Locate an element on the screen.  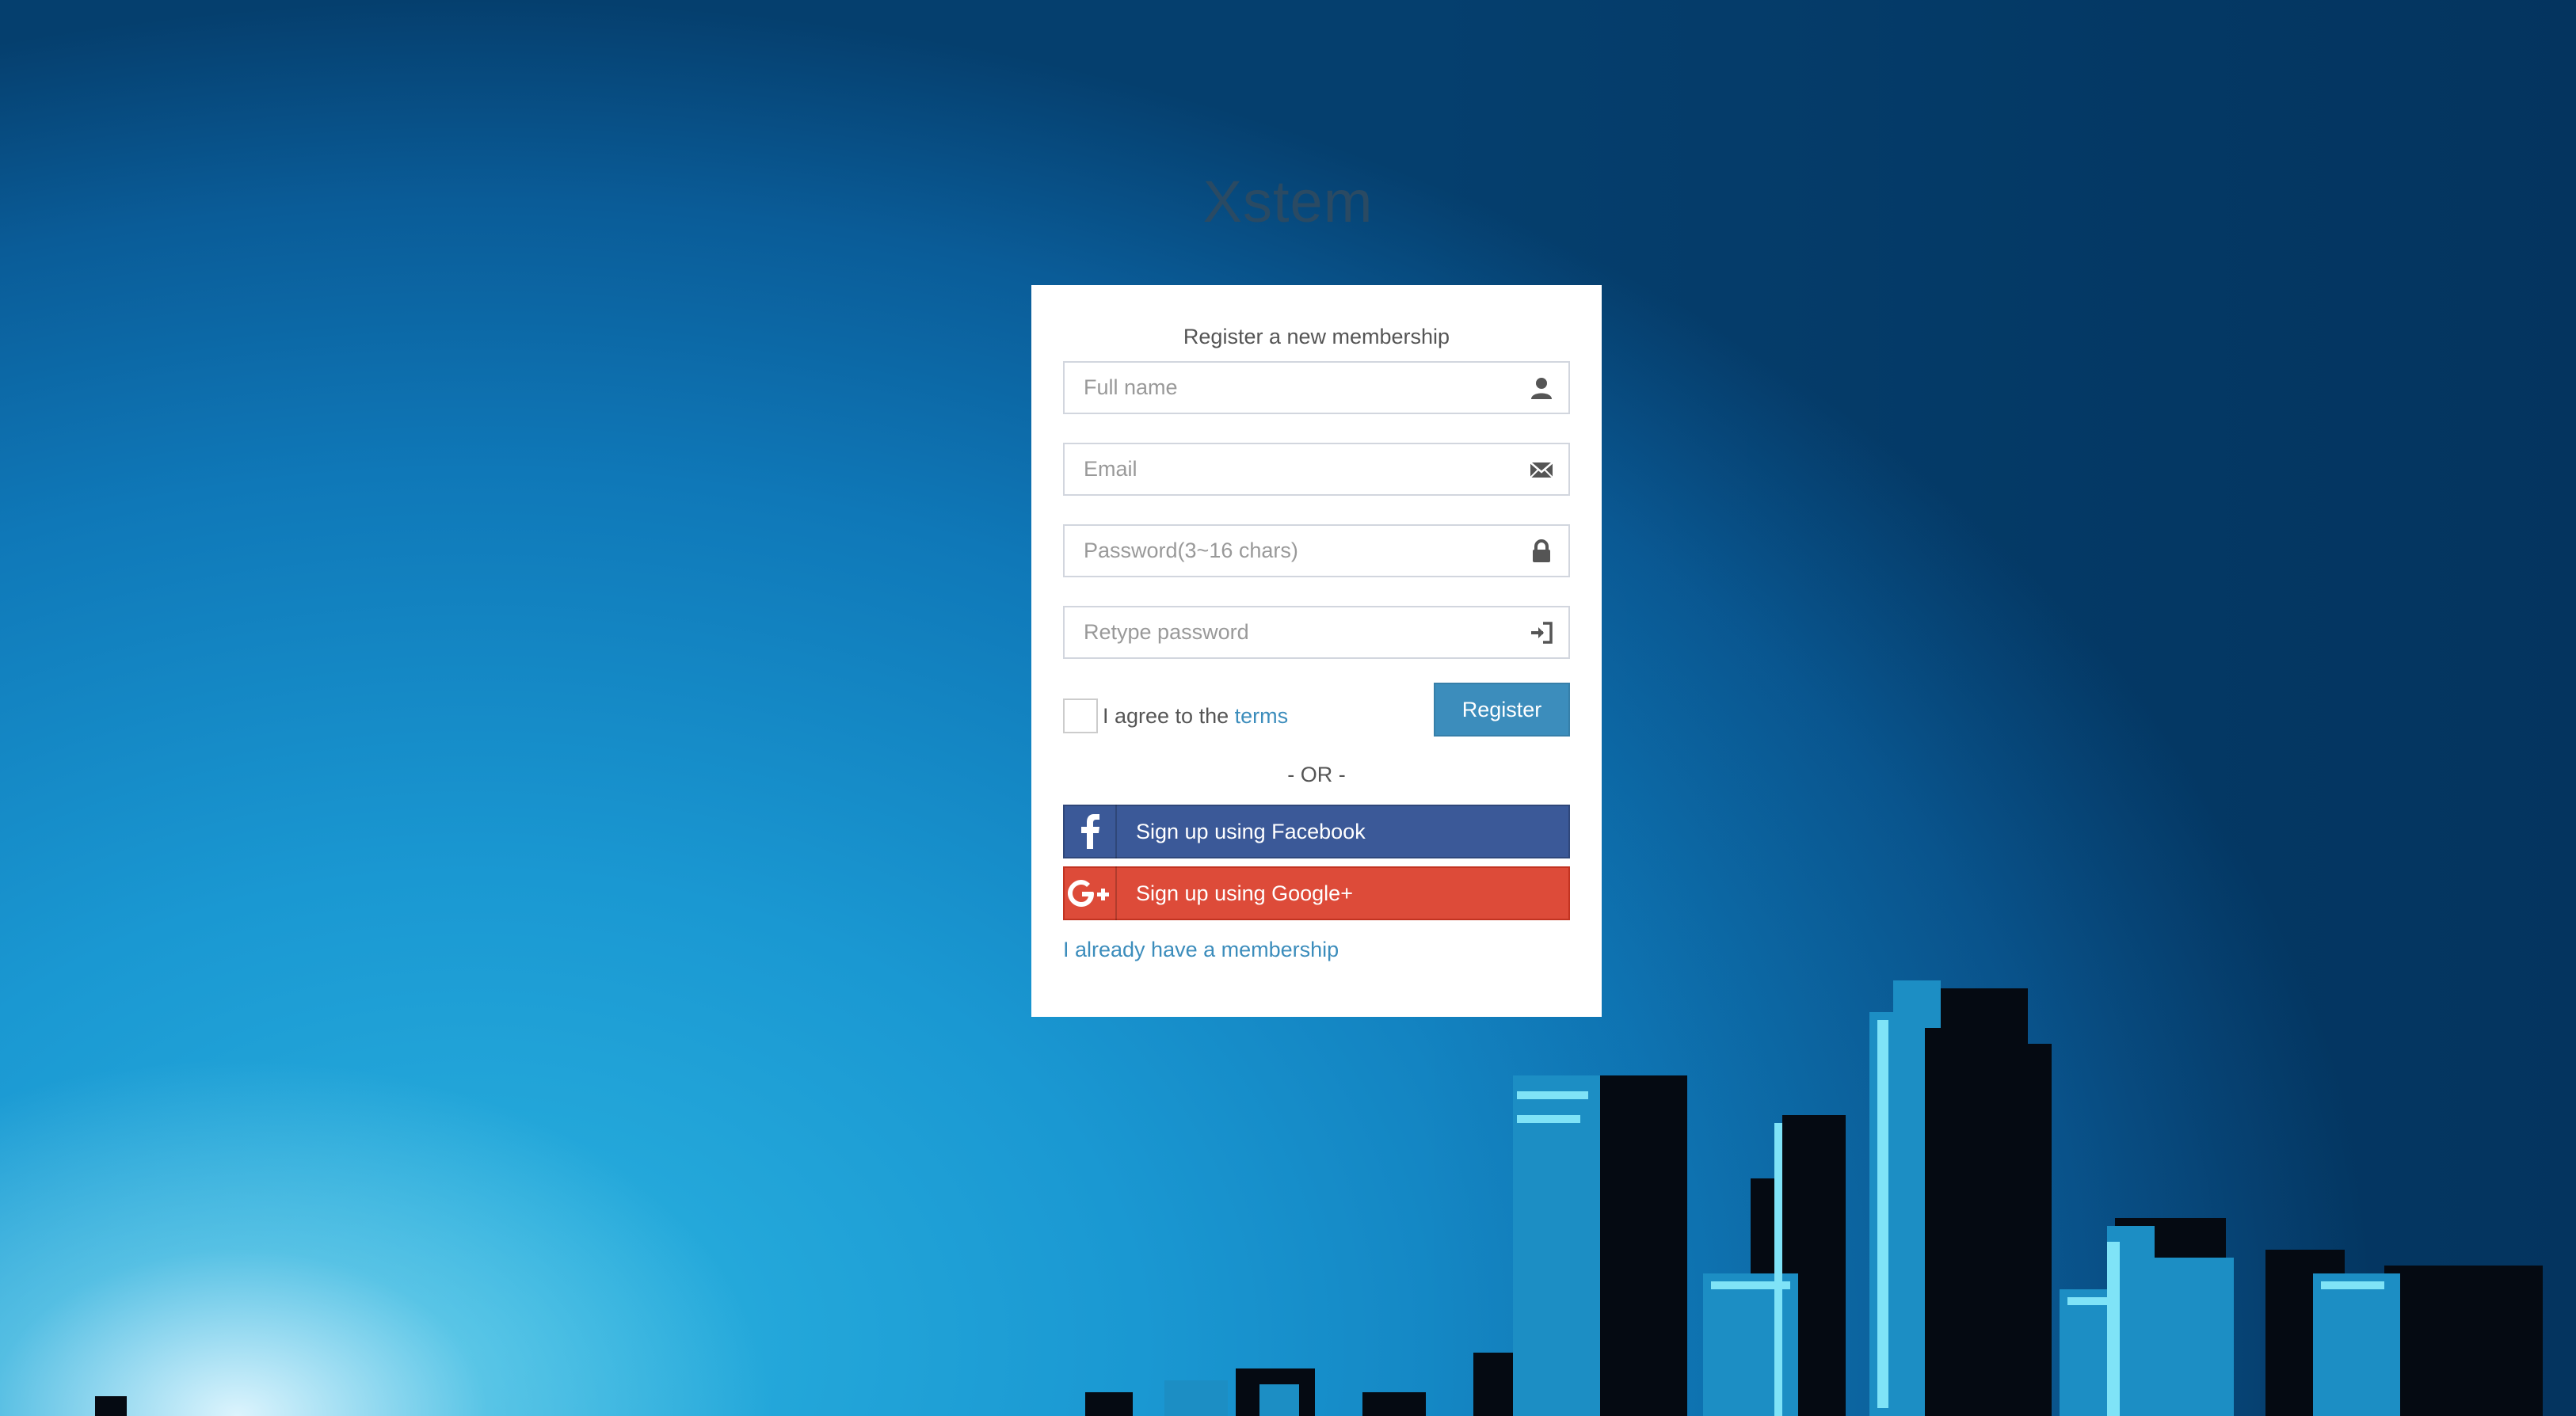
agree-terms-checkbox is located at coordinates (1080, 715).